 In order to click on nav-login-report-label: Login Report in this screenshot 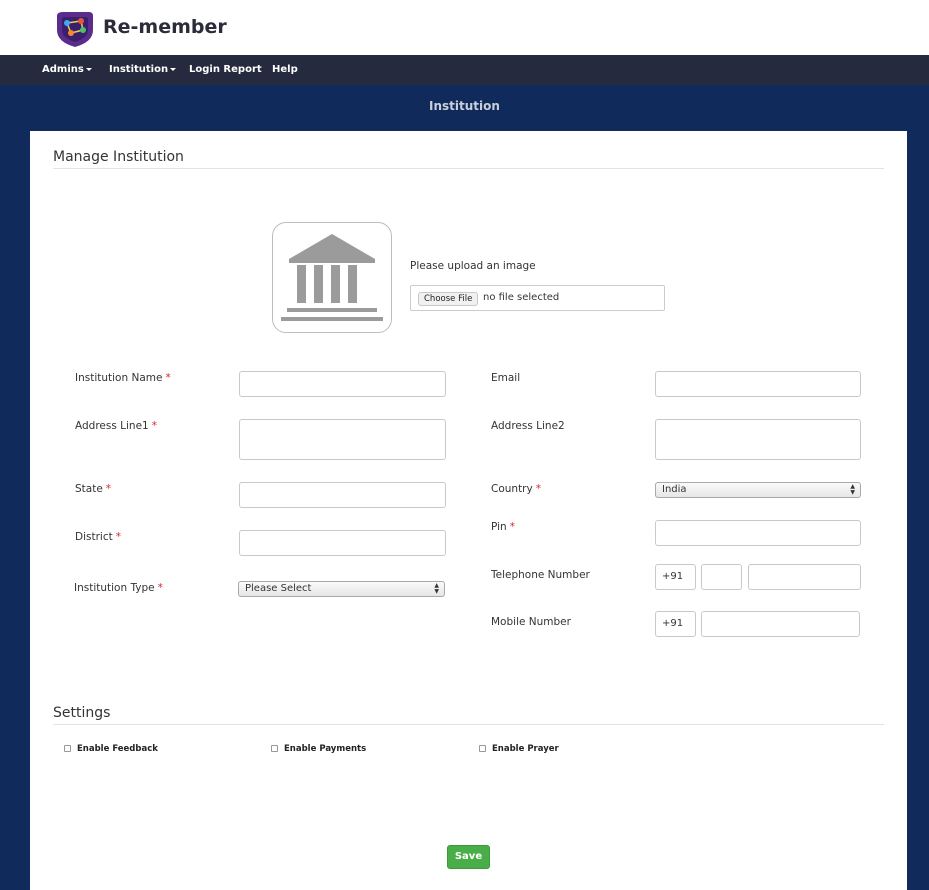, I will do `click(225, 69)`.